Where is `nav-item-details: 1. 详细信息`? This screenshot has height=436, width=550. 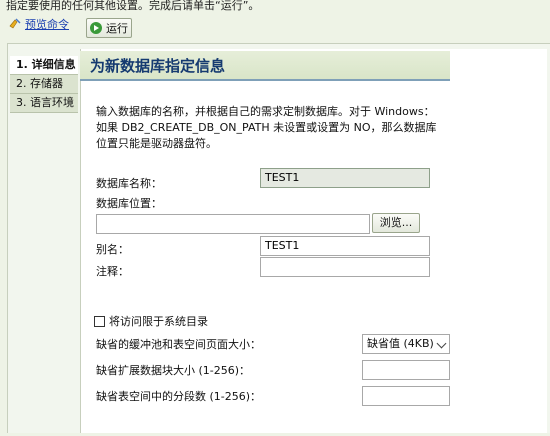 nav-item-details: 1. 详细信息 is located at coordinates (44, 65).